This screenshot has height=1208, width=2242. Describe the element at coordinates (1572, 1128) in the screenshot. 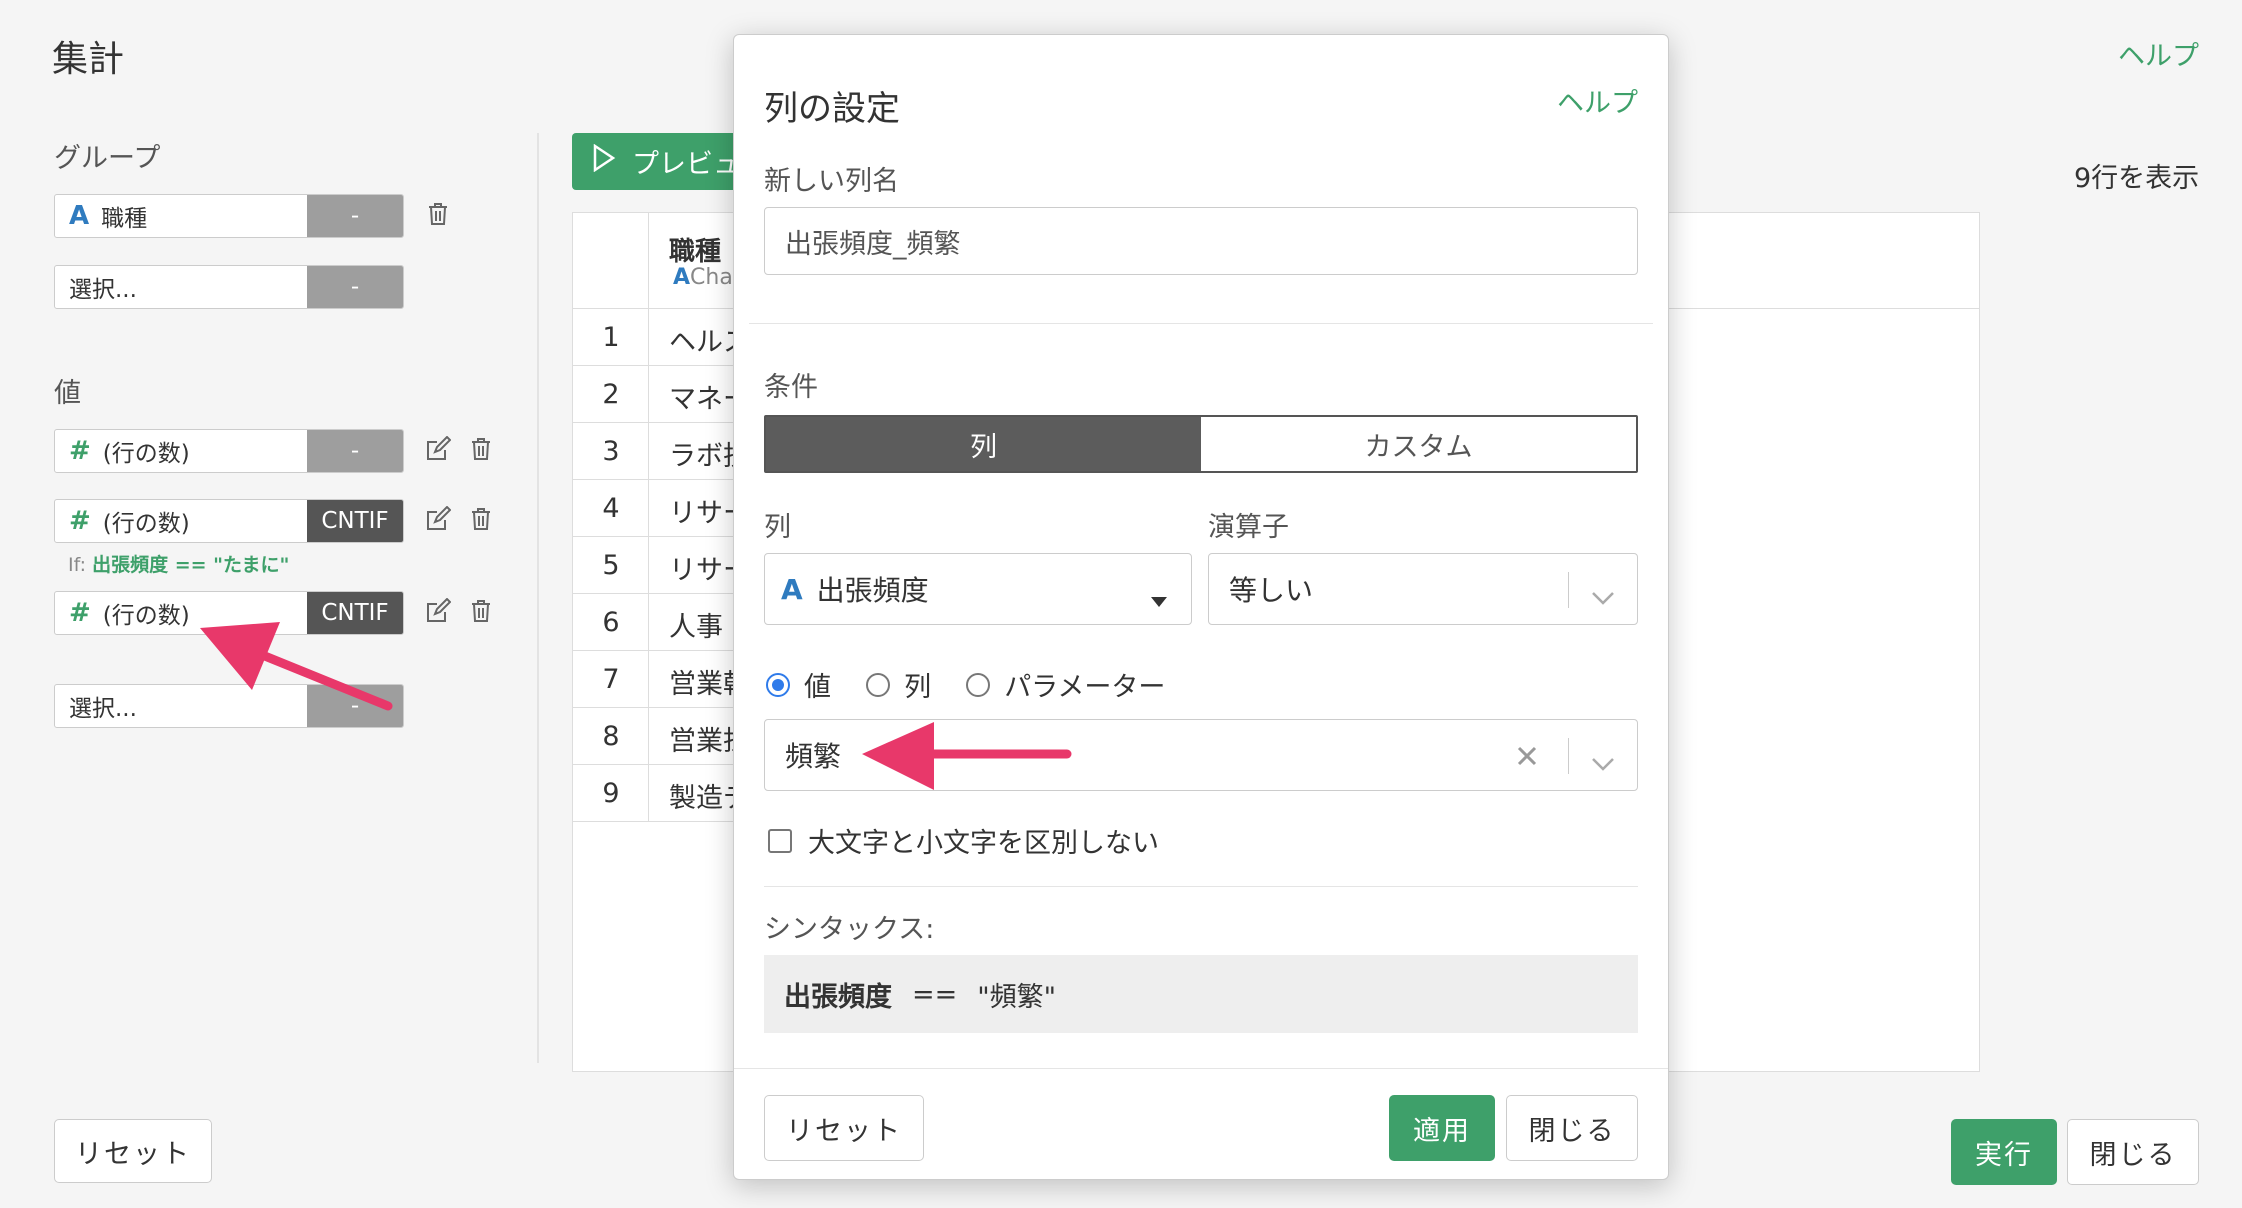

I see `dialog-close-button: 閉じる` at that location.